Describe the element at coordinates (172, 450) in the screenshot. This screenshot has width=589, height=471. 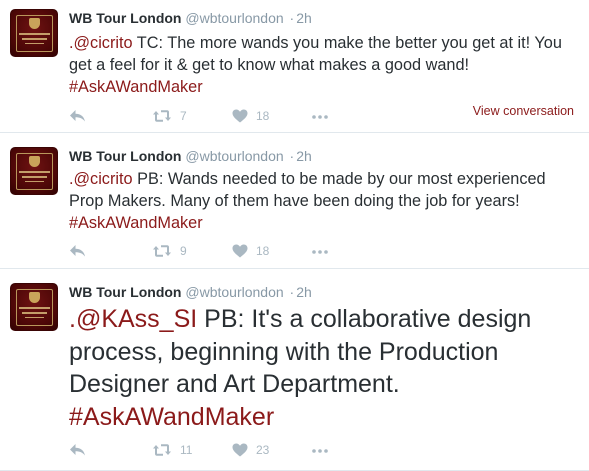
I see `retweet-button: 11` at that location.